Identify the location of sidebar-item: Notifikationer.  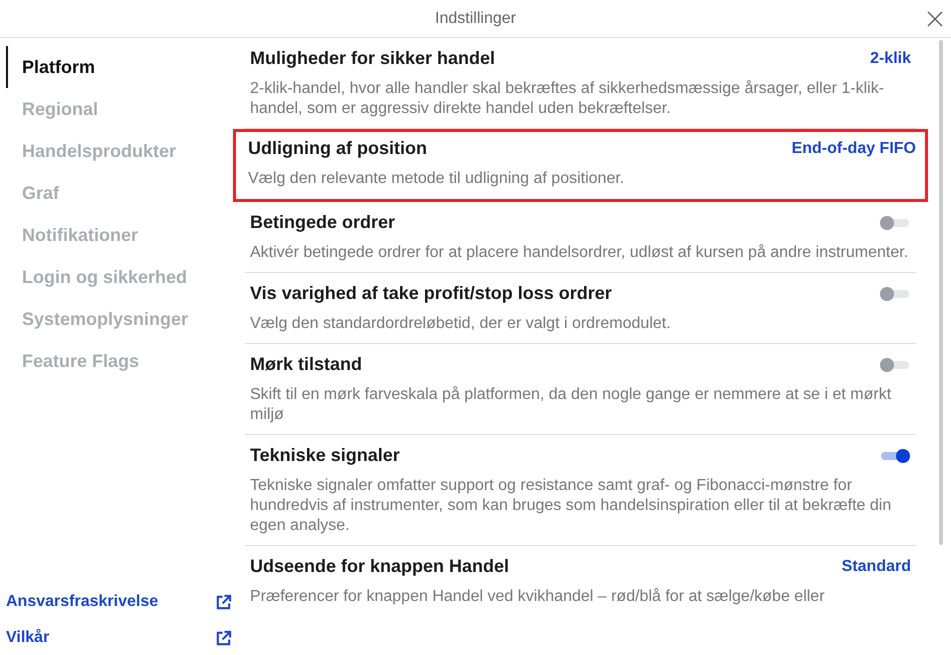
(120, 235).